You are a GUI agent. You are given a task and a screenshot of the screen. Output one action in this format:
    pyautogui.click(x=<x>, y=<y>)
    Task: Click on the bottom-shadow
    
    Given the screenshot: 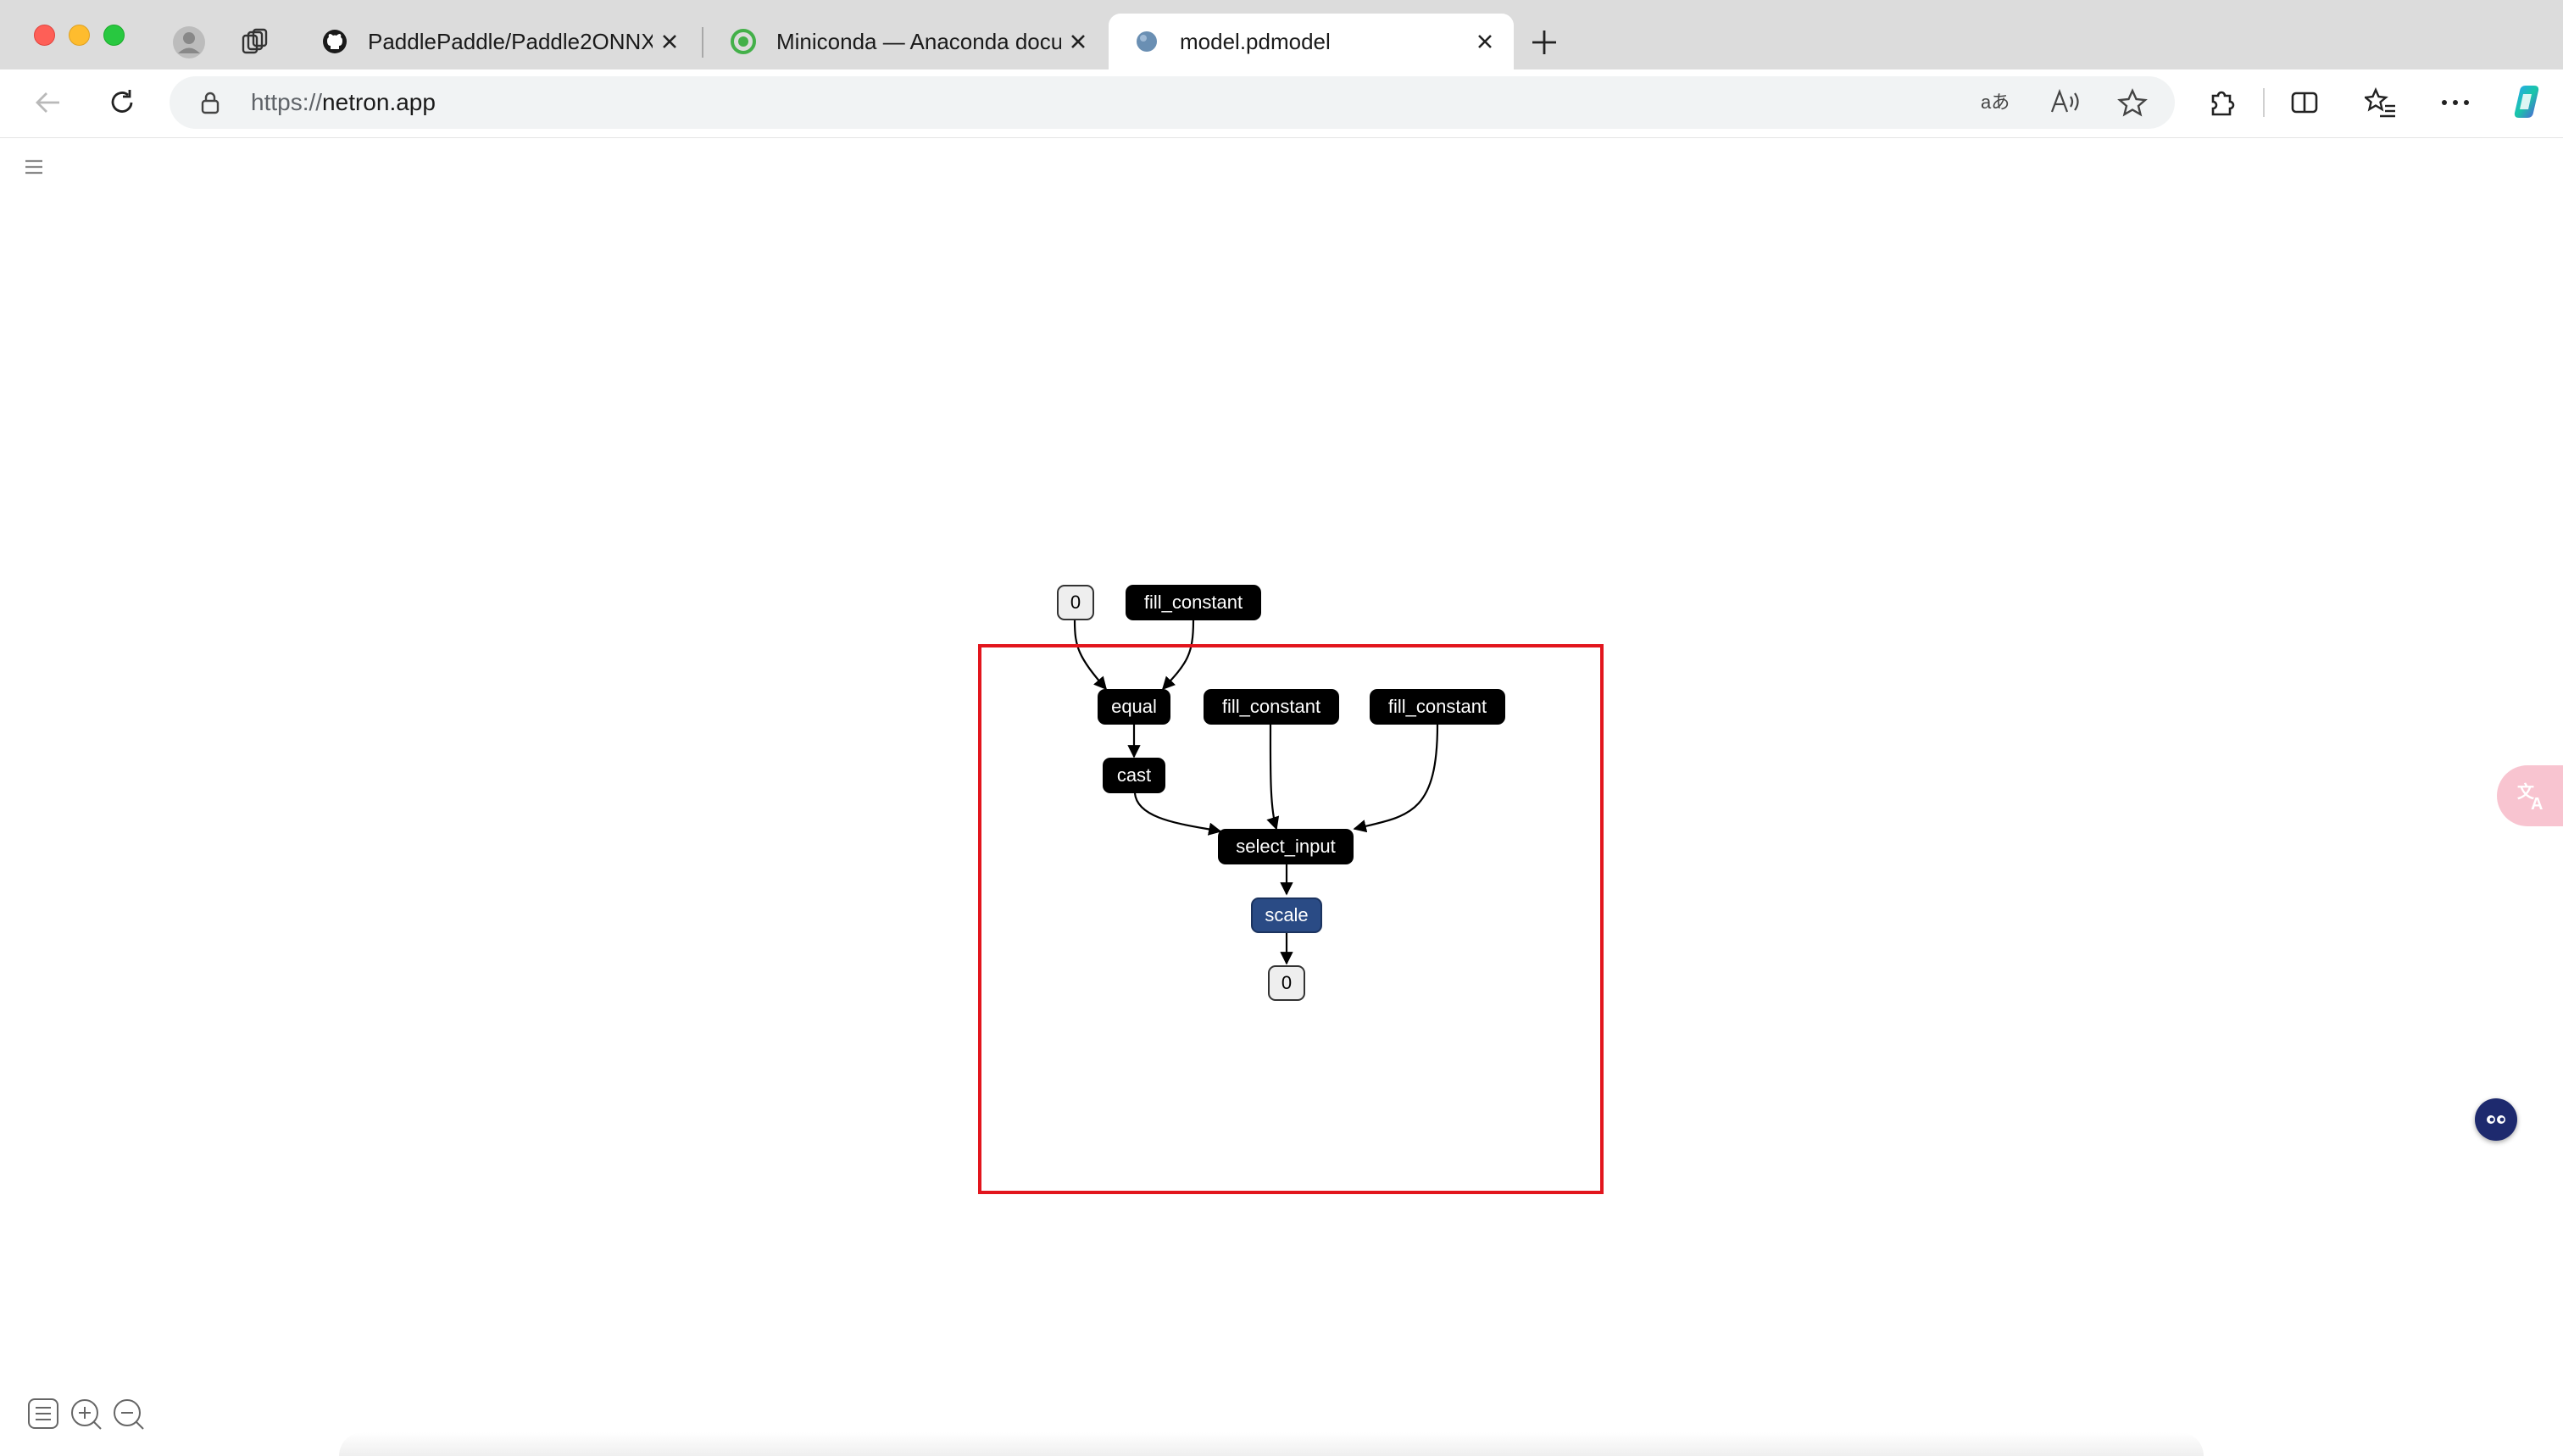 What is the action you would take?
    pyautogui.click(x=1271, y=1444)
    